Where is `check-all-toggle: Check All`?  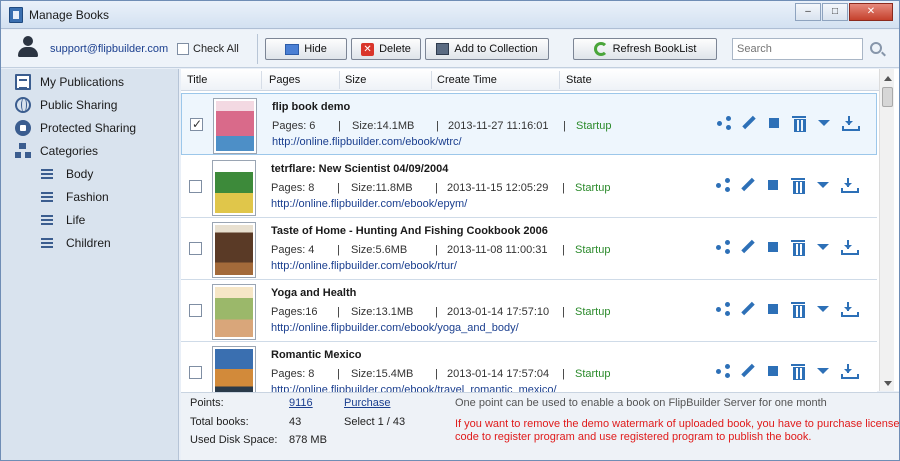
check-all-toggle: Check All is located at coordinates (208, 49).